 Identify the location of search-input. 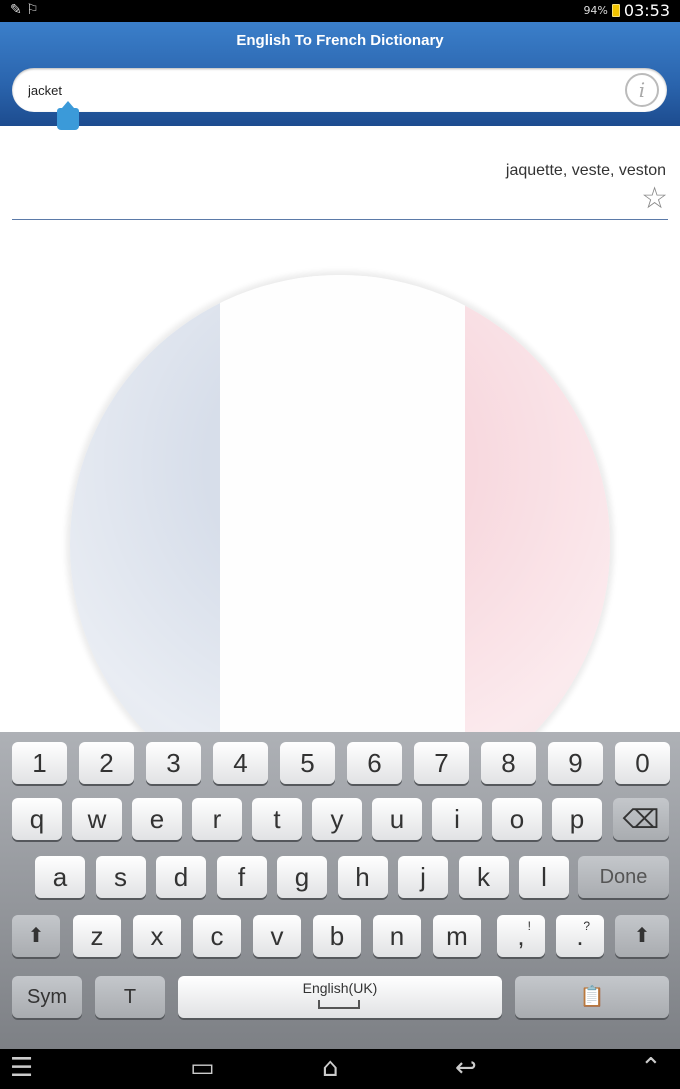
(316, 90).